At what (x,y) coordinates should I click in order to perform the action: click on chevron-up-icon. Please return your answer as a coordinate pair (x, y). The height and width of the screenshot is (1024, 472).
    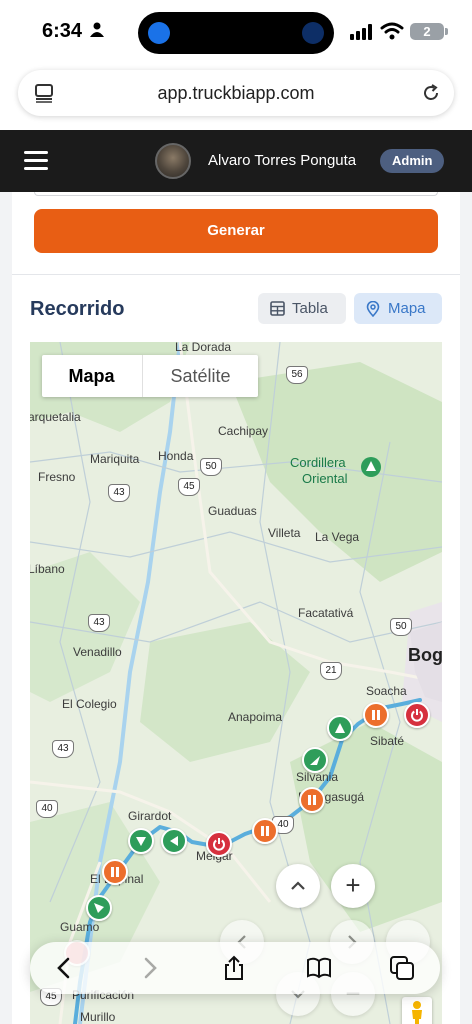
    Looking at the image, I should click on (298, 885).